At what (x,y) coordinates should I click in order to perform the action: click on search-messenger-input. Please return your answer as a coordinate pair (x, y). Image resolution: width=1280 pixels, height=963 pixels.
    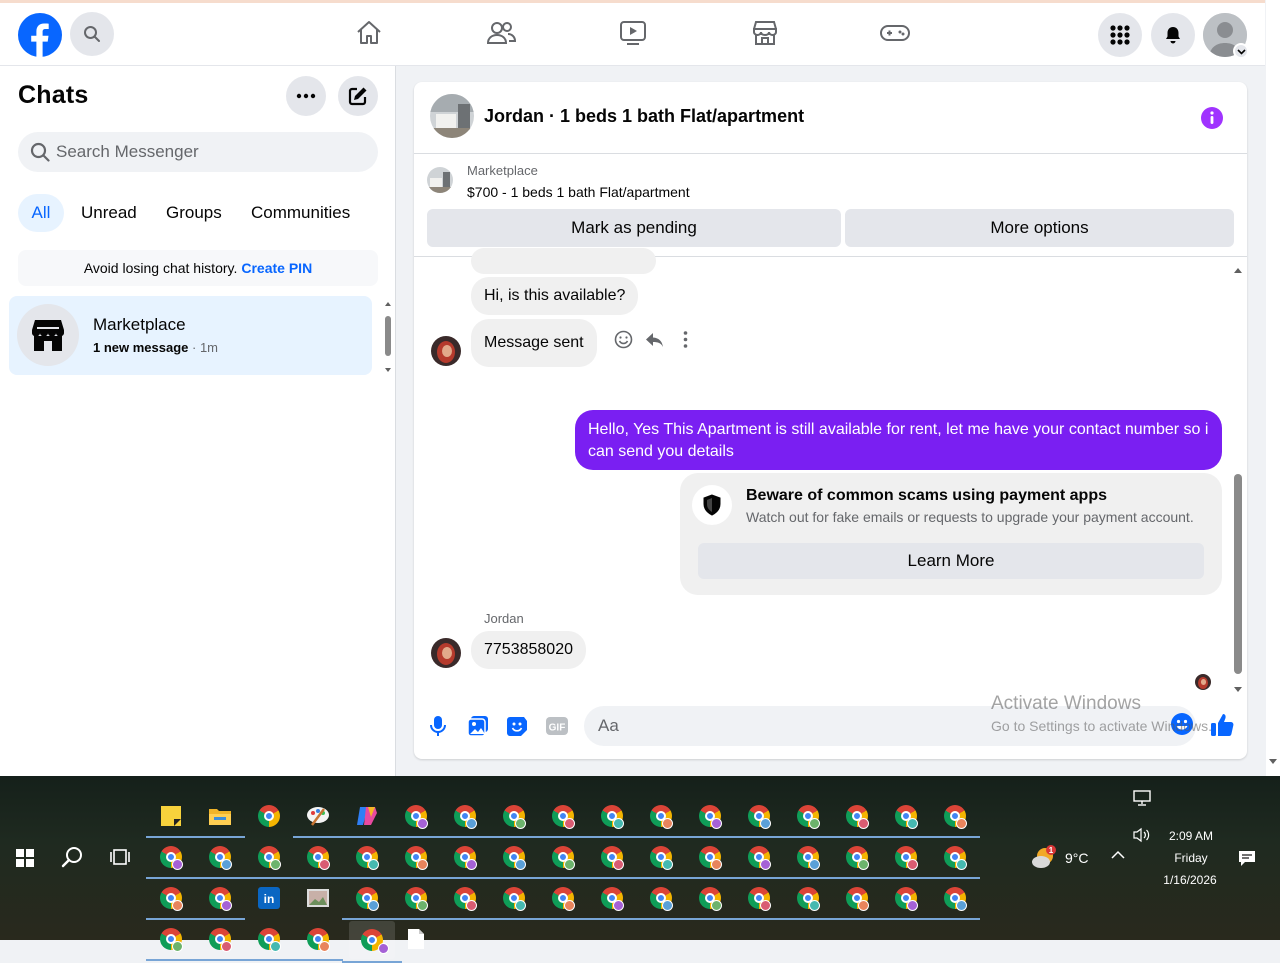
    Looking at the image, I should click on (206, 152).